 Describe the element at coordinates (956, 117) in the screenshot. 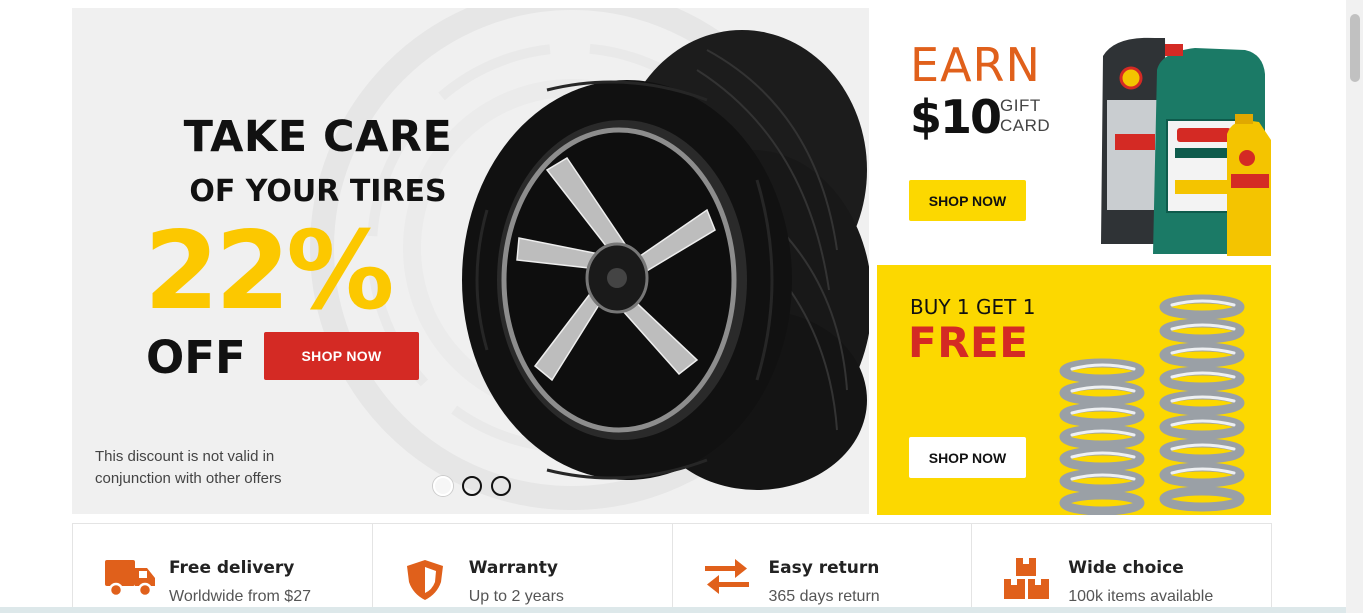

I see `promo-gift-amount: $10` at that location.